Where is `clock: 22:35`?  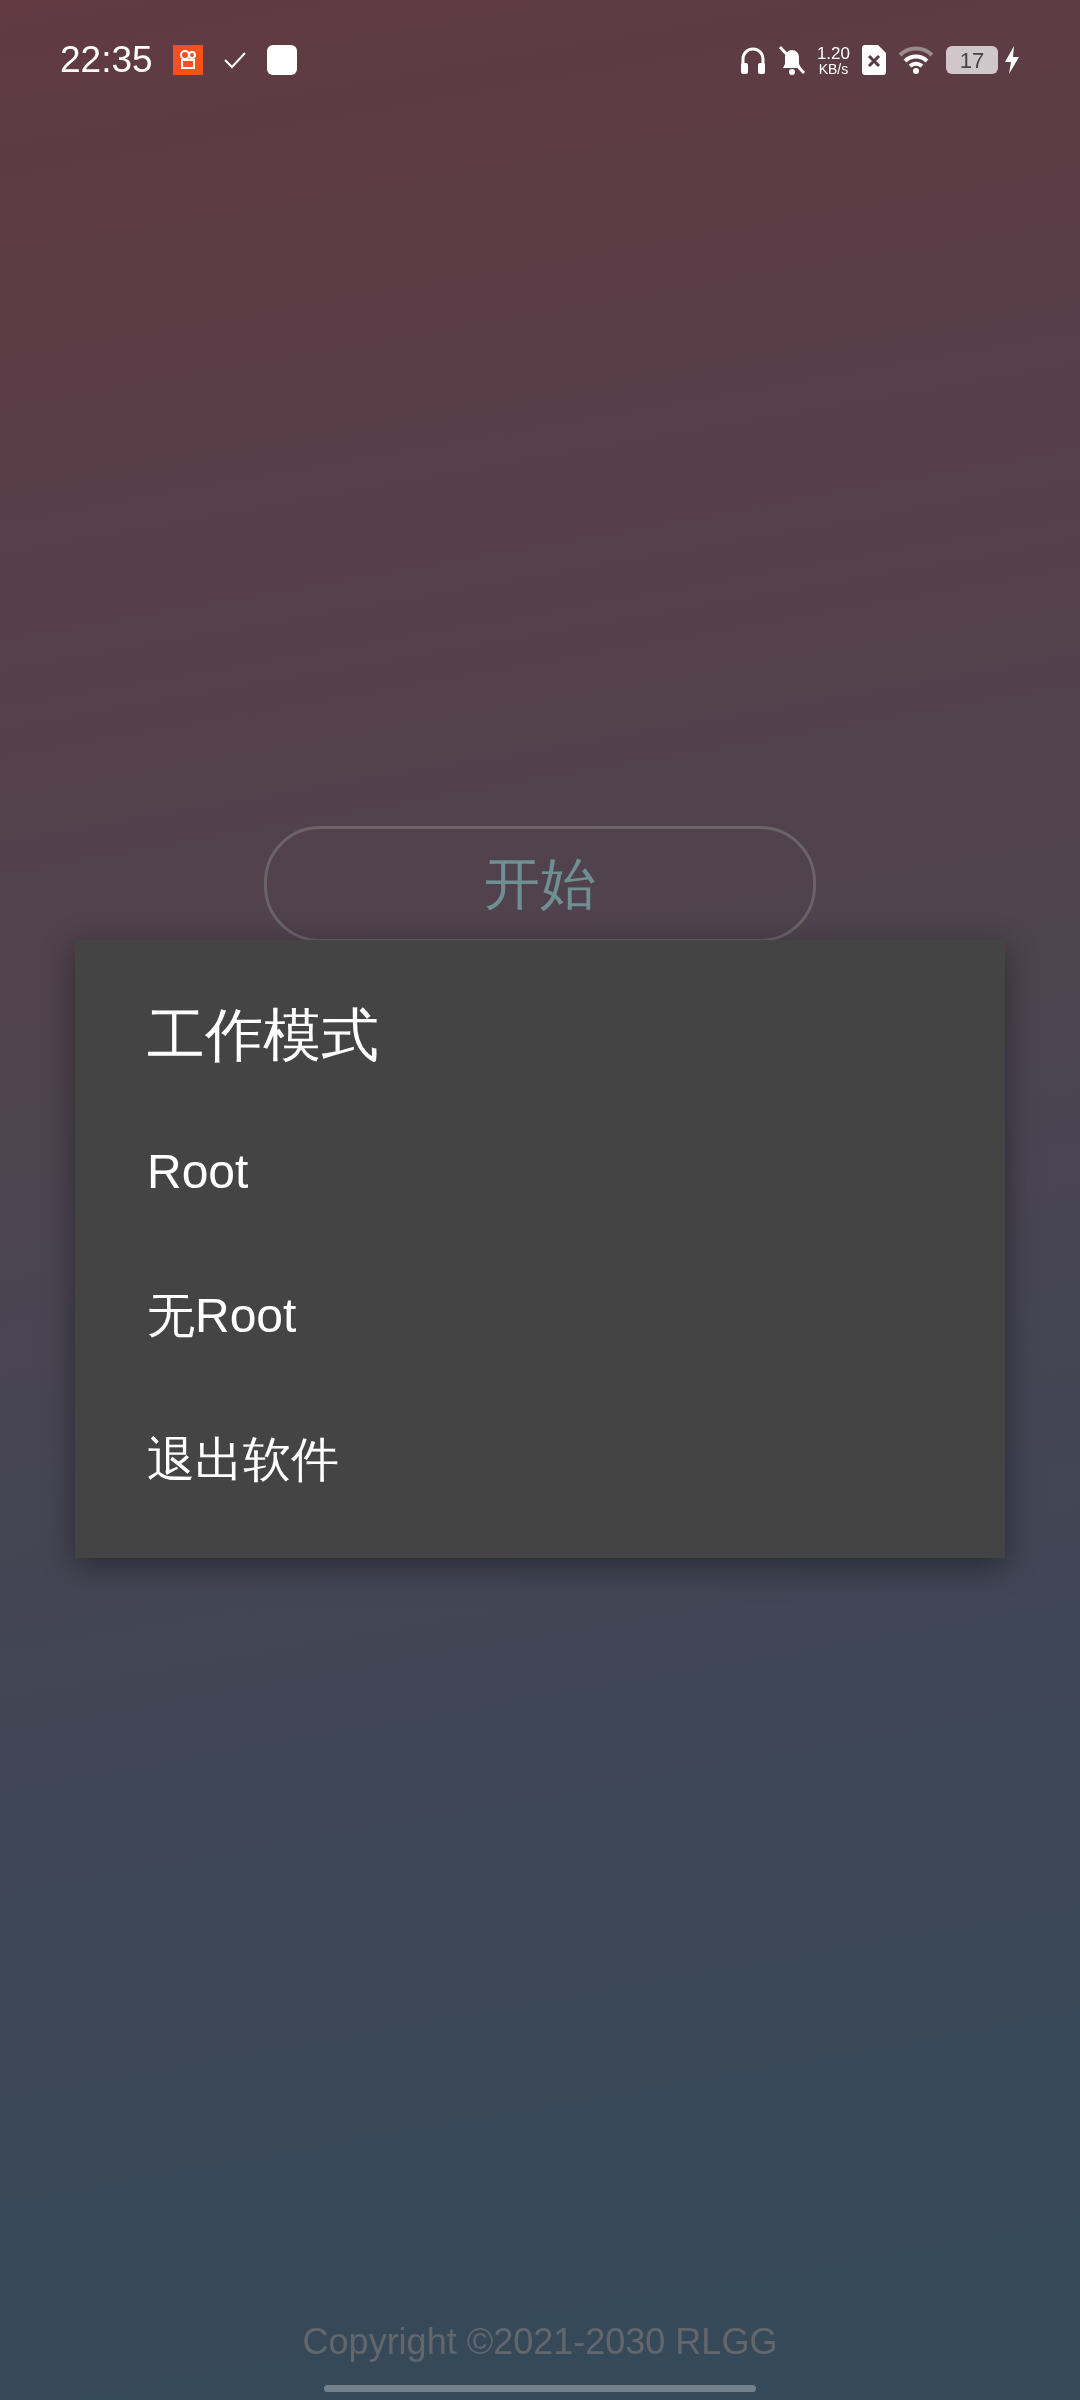 clock: 22:35 is located at coordinates (106, 60).